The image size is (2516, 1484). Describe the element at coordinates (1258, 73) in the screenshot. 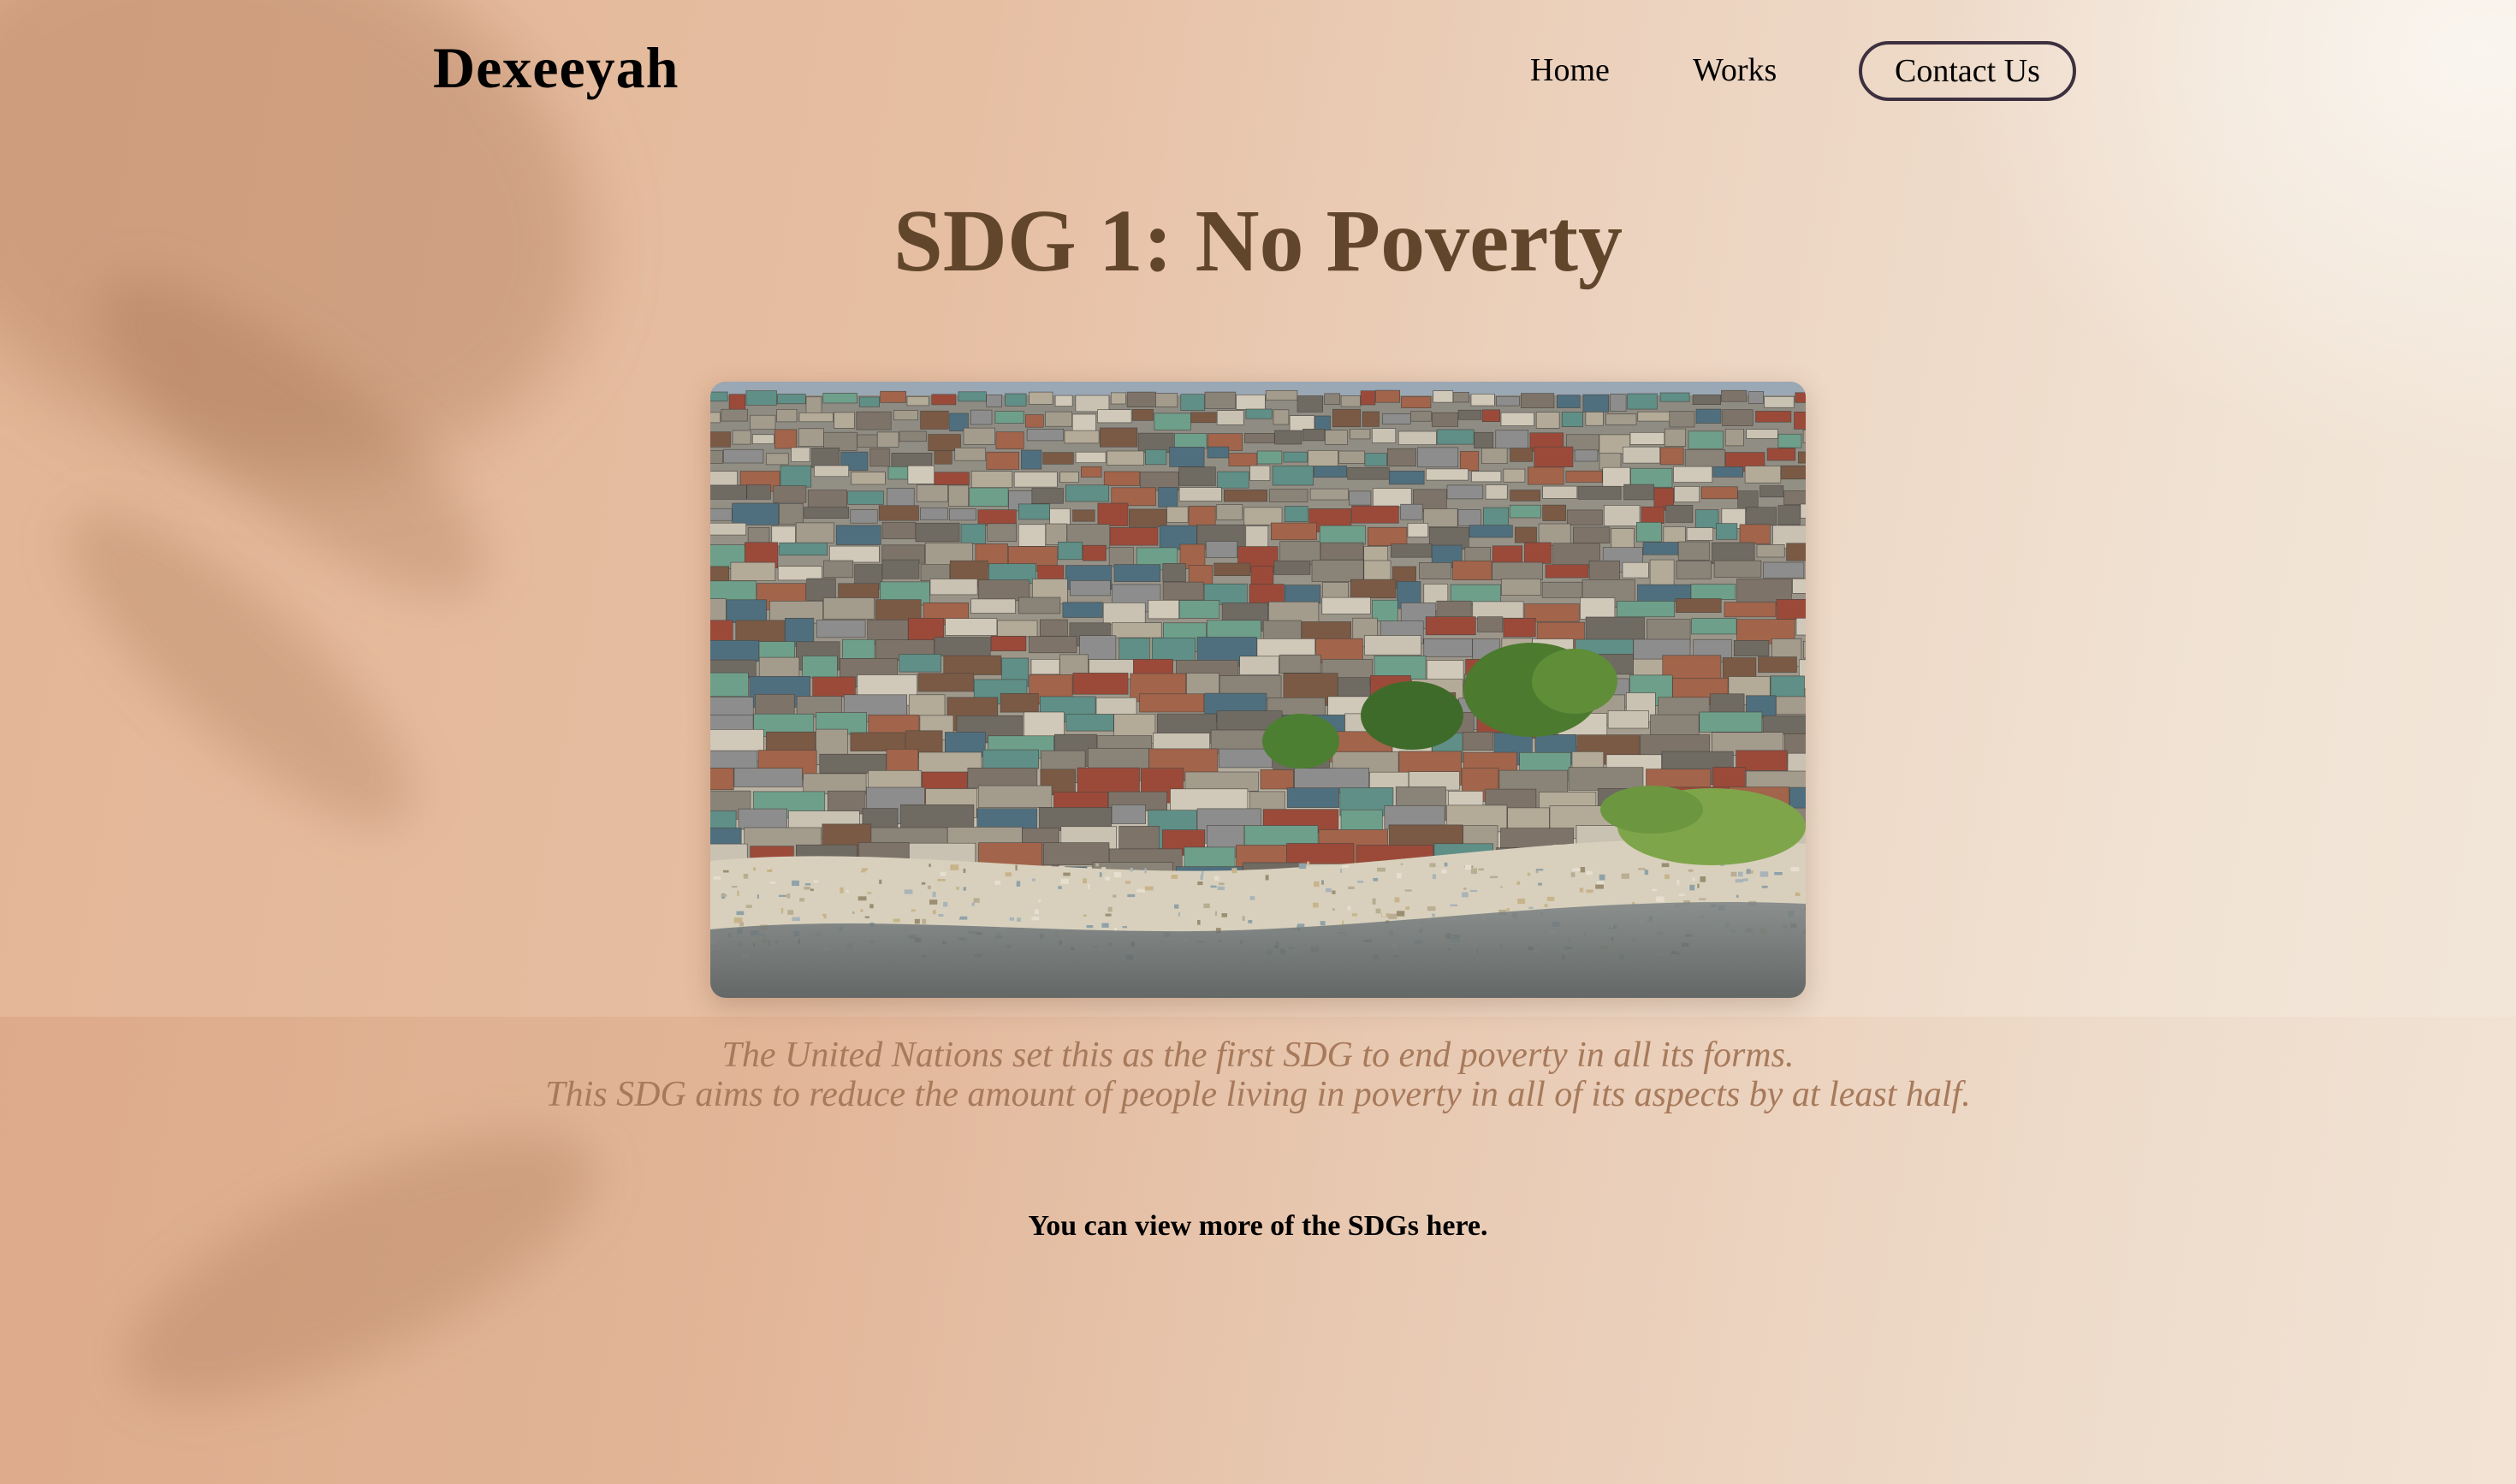

I see `site-header: Dexeeyah Home Works Contact Us` at that location.